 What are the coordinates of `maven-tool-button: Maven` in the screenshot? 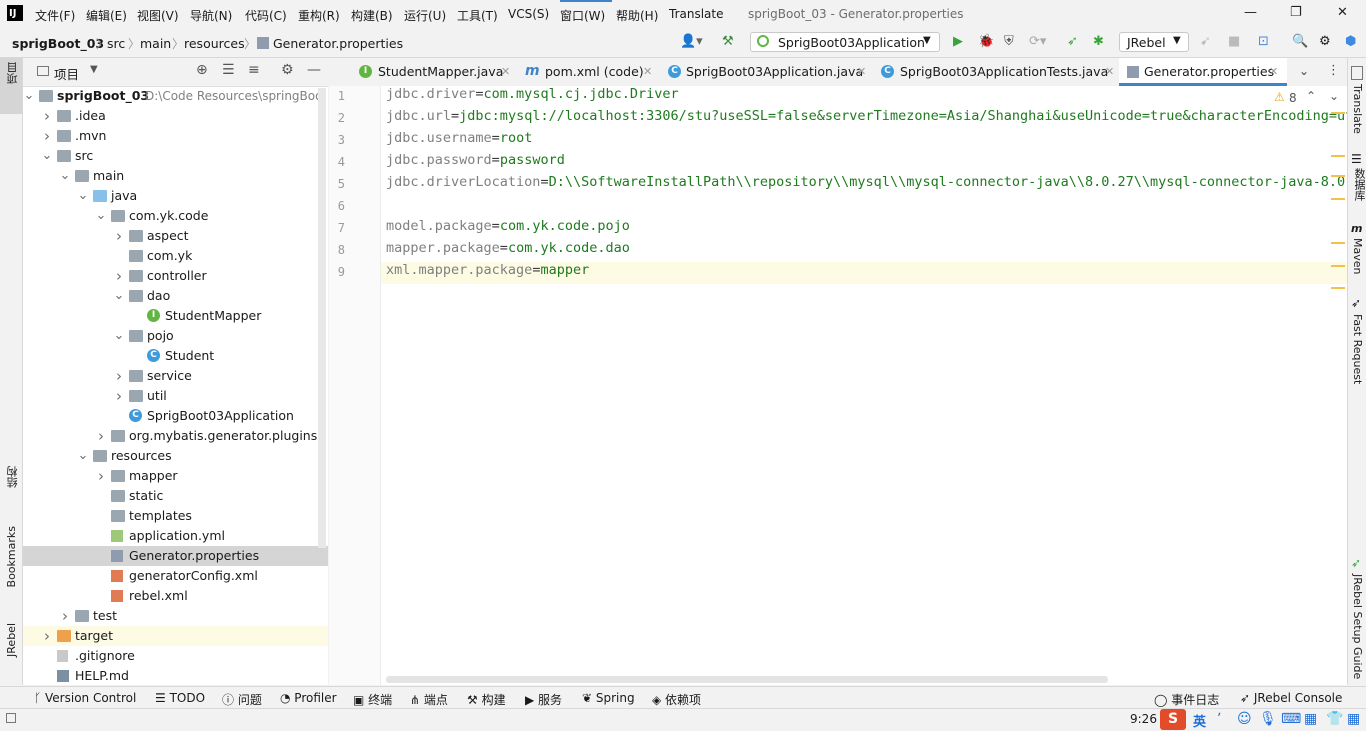 It's located at (1357, 256).